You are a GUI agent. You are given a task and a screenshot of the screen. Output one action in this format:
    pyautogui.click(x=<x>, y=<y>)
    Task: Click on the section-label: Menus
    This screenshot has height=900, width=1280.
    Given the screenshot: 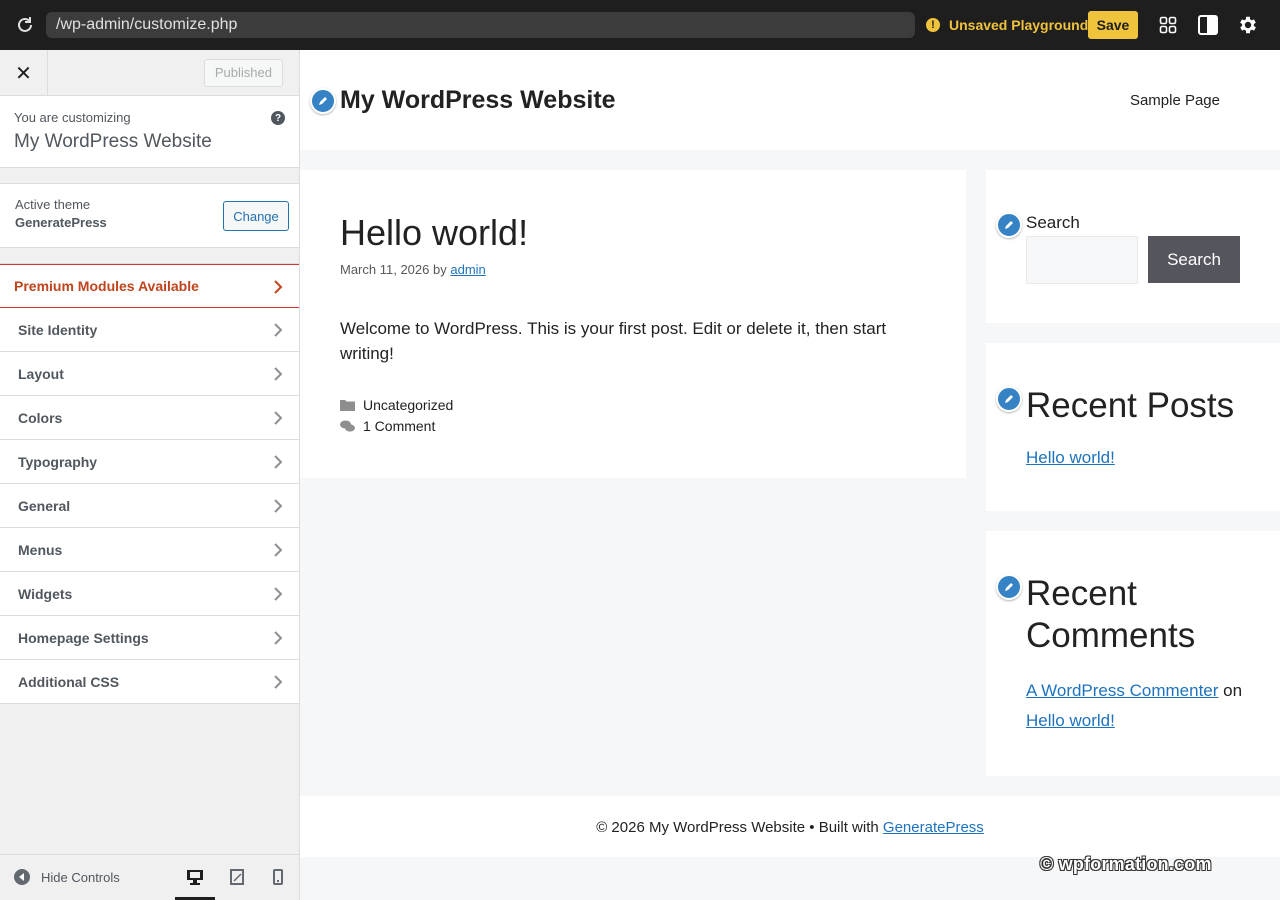 What is the action you would take?
    pyautogui.click(x=40, y=549)
    